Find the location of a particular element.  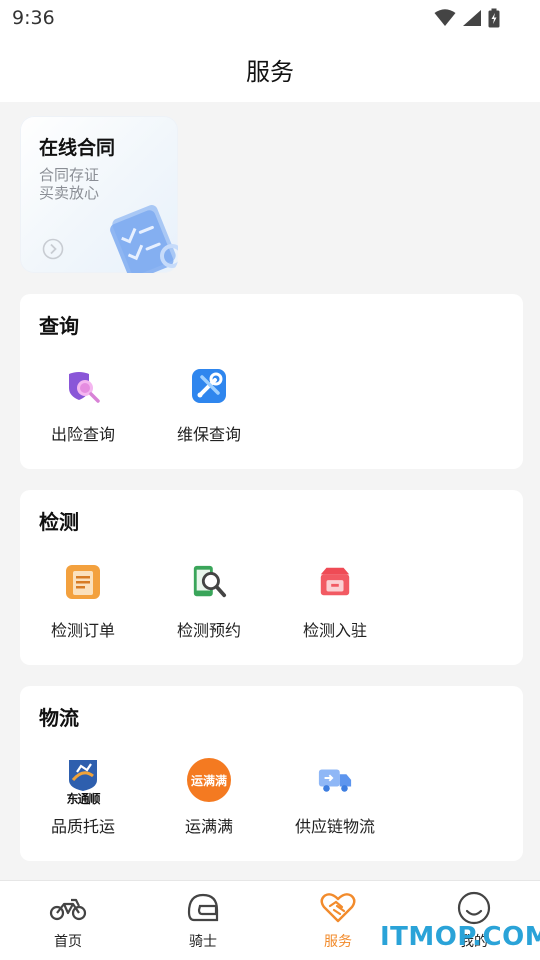

status-icons is located at coordinates (467, 18).